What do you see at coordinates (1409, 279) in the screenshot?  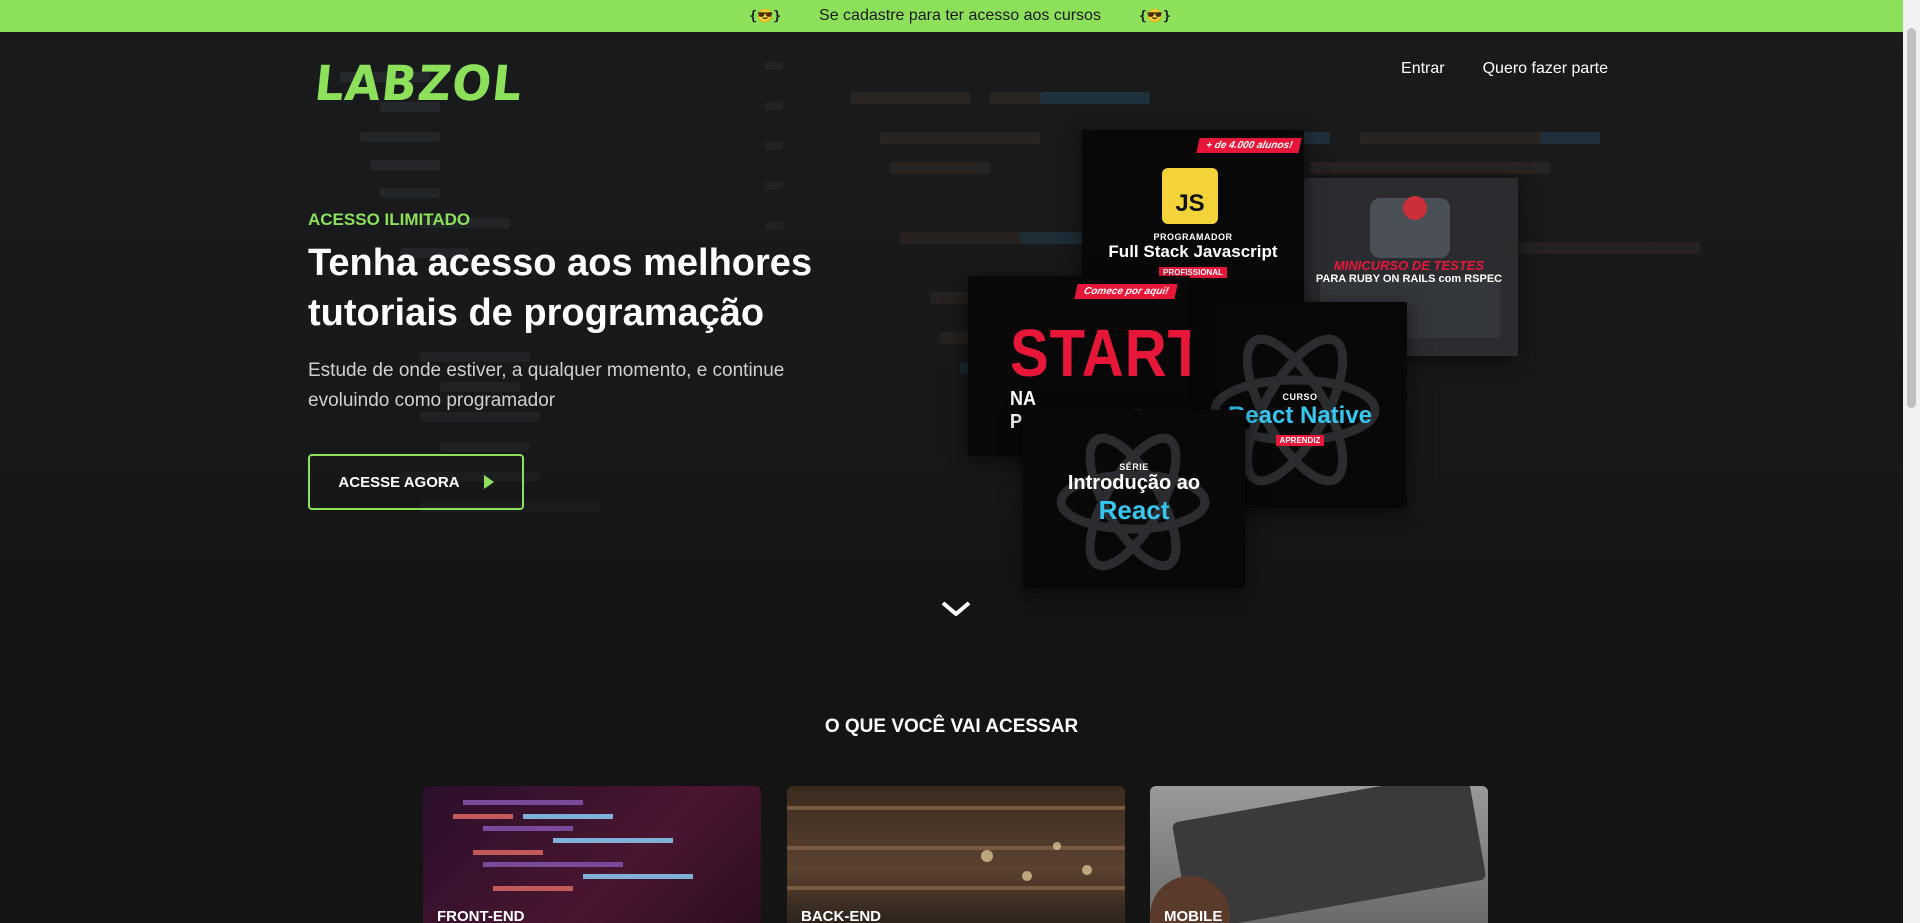 I see `rails-cover-subtitle: PARA RUBY ON RAILS com RSPEC` at bounding box center [1409, 279].